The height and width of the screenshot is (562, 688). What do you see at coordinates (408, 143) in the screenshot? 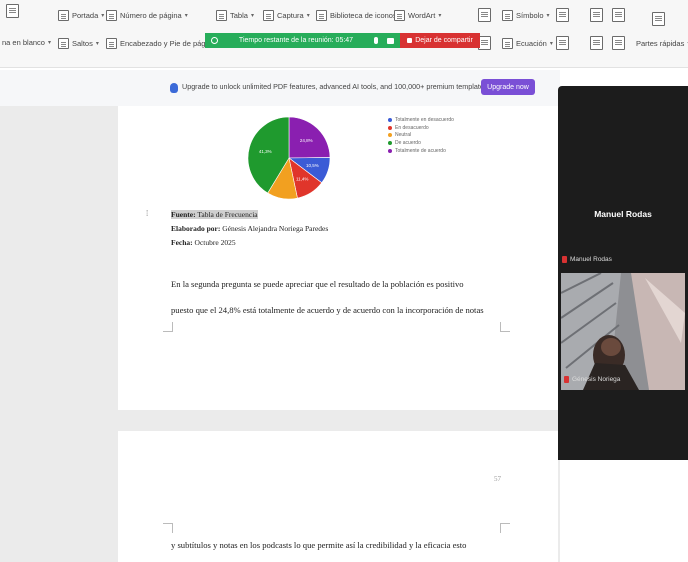
I see `legend-label: De acuerdo` at bounding box center [408, 143].